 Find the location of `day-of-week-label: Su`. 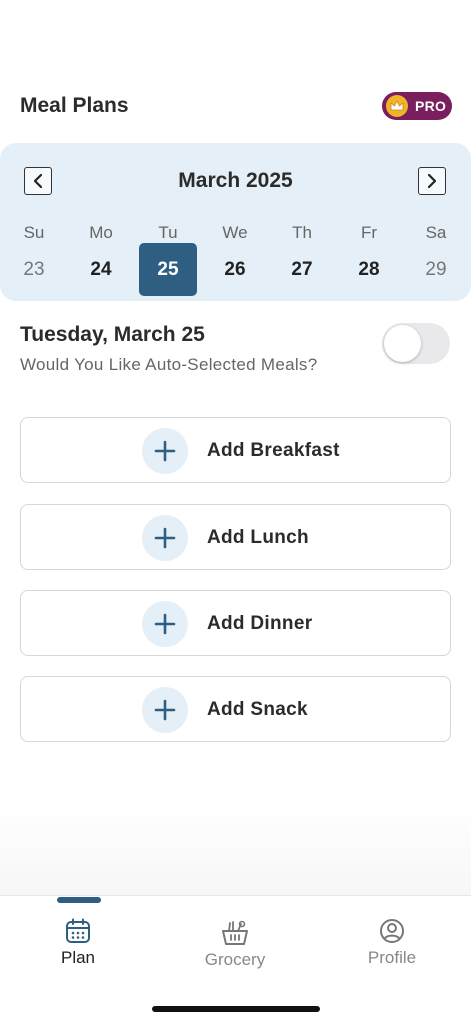

day-of-week-label: Su is located at coordinates (34, 232).